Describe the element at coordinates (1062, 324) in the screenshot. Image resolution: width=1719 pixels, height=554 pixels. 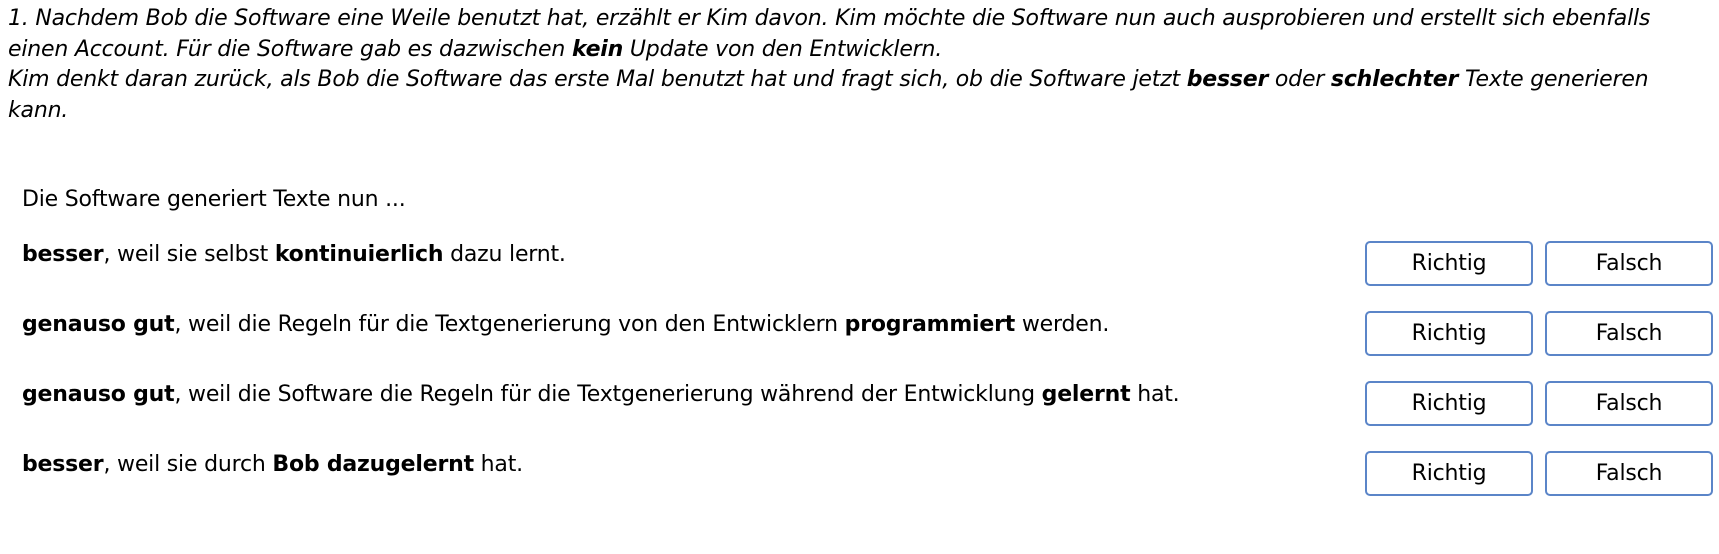
I see `statement-text: werden.` at that location.